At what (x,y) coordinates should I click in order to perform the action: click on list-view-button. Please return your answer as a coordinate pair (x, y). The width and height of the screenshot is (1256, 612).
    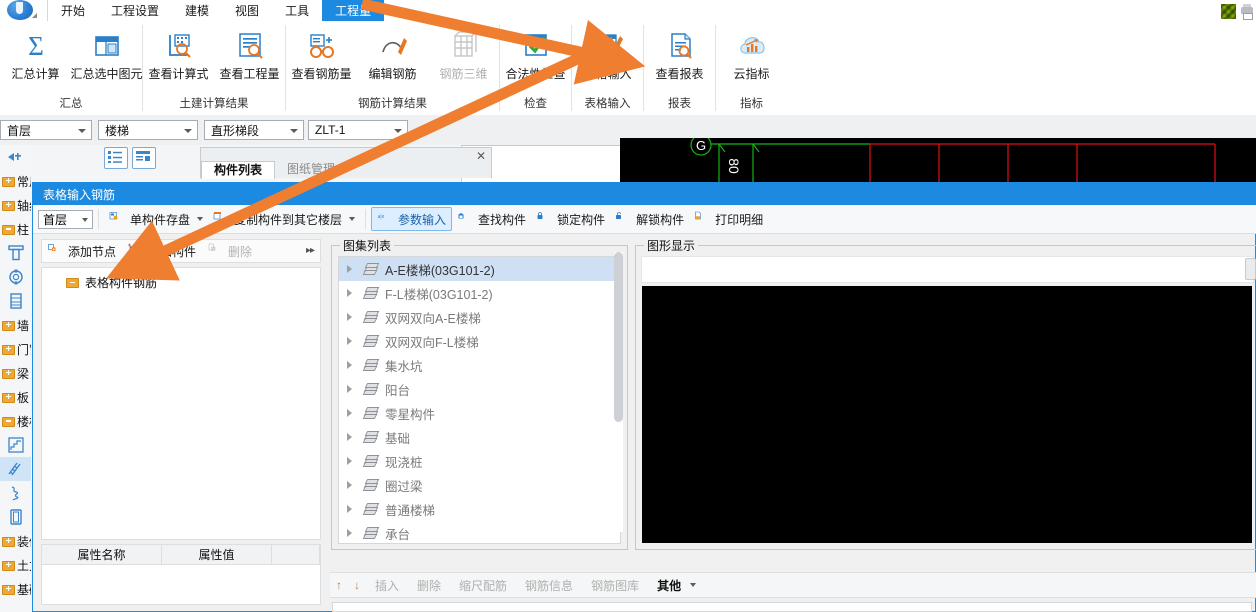
    Looking at the image, I should click on (116, 158).